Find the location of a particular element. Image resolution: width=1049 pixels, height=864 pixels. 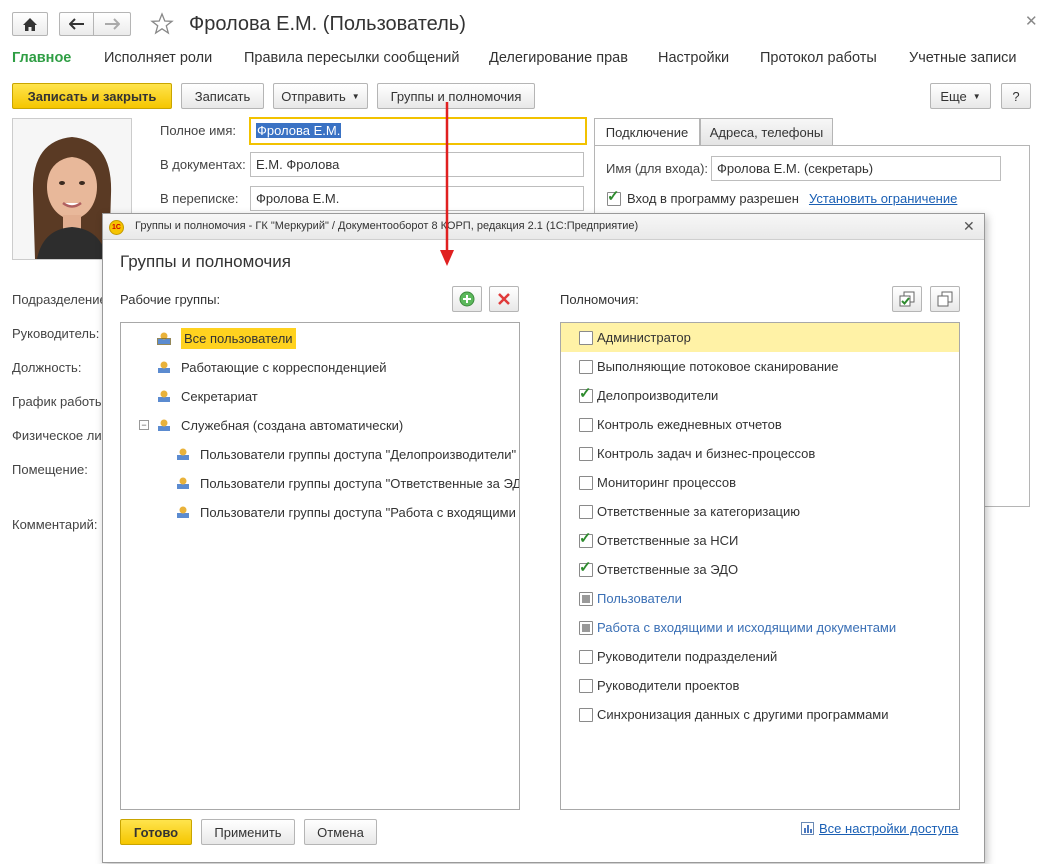

forward-button is located at coordinates (112, 24).